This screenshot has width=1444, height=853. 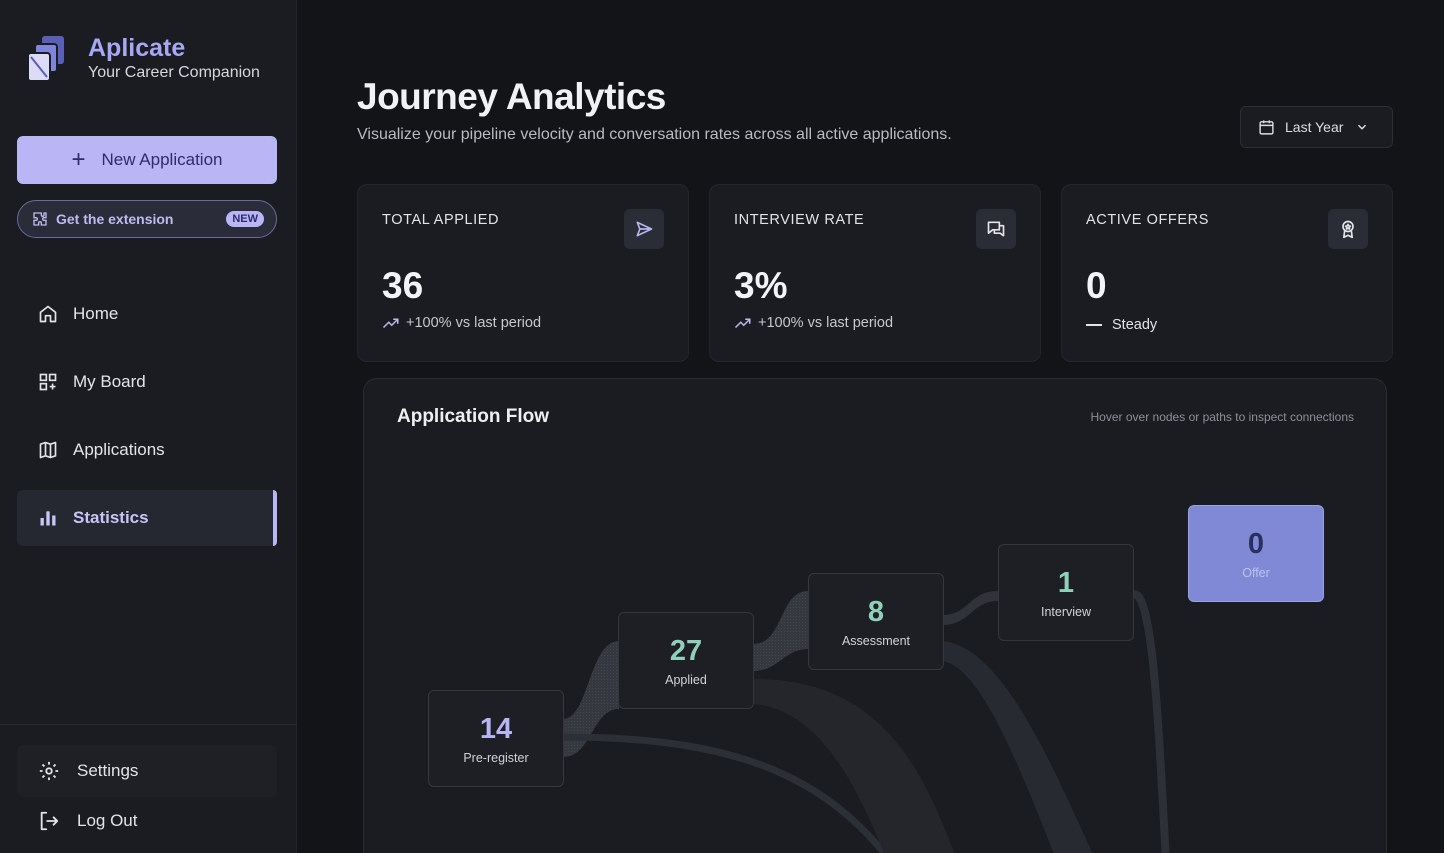 What do you see at coordinates (147, 821) in the screenshot?
I see `logout-button: Log Out` at bounding box center [147, 821].